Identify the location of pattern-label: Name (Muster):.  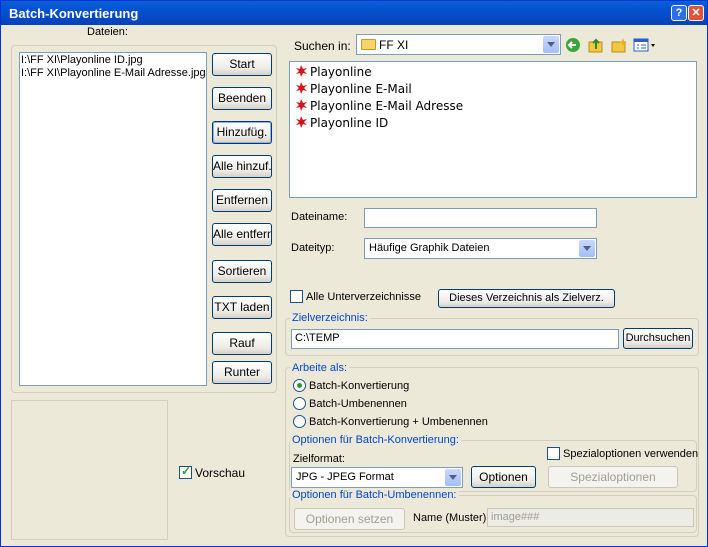
(451, 518).